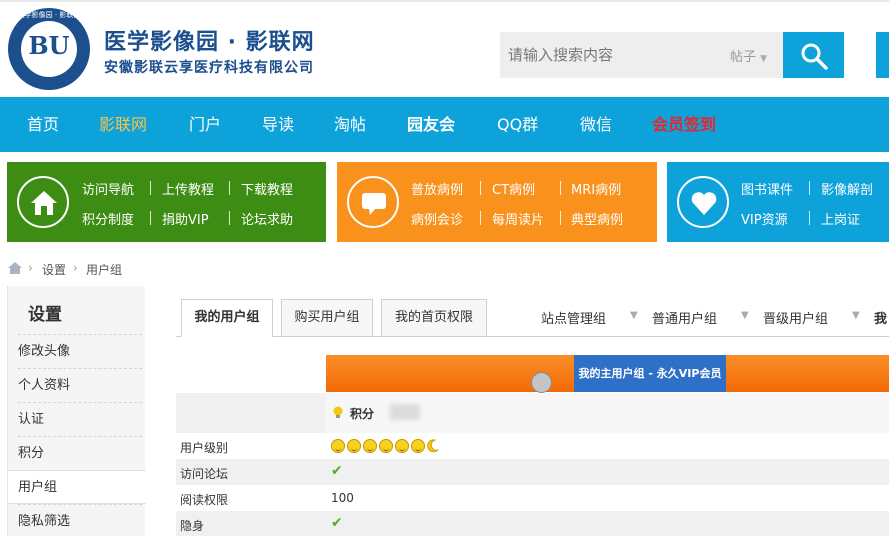 Image resolution: width=889 pixels, height=536 pixels. Describe the element at coordinates (166, 202) in the screenshot. I see `panel-guide: 访问导航 上传教程 下载教程 积分制度 捐助VIP 论坛求助` at that location.